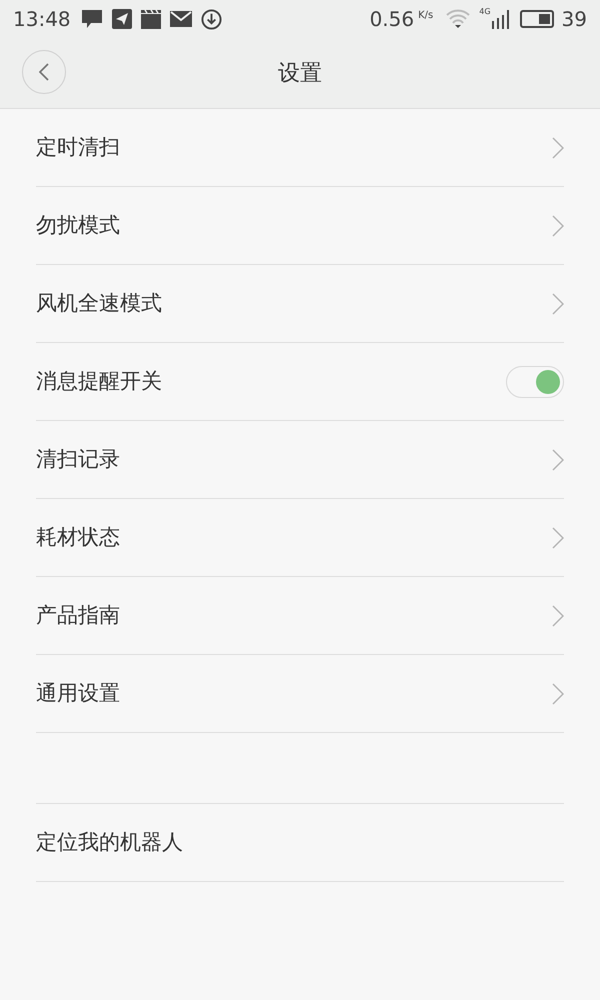 Image resolution: width=600 pixels, height=1000 pixels. Describe the element at coordinates (300, 148) in the screenshot. I see `settings-row: 定时清扫` at that location.